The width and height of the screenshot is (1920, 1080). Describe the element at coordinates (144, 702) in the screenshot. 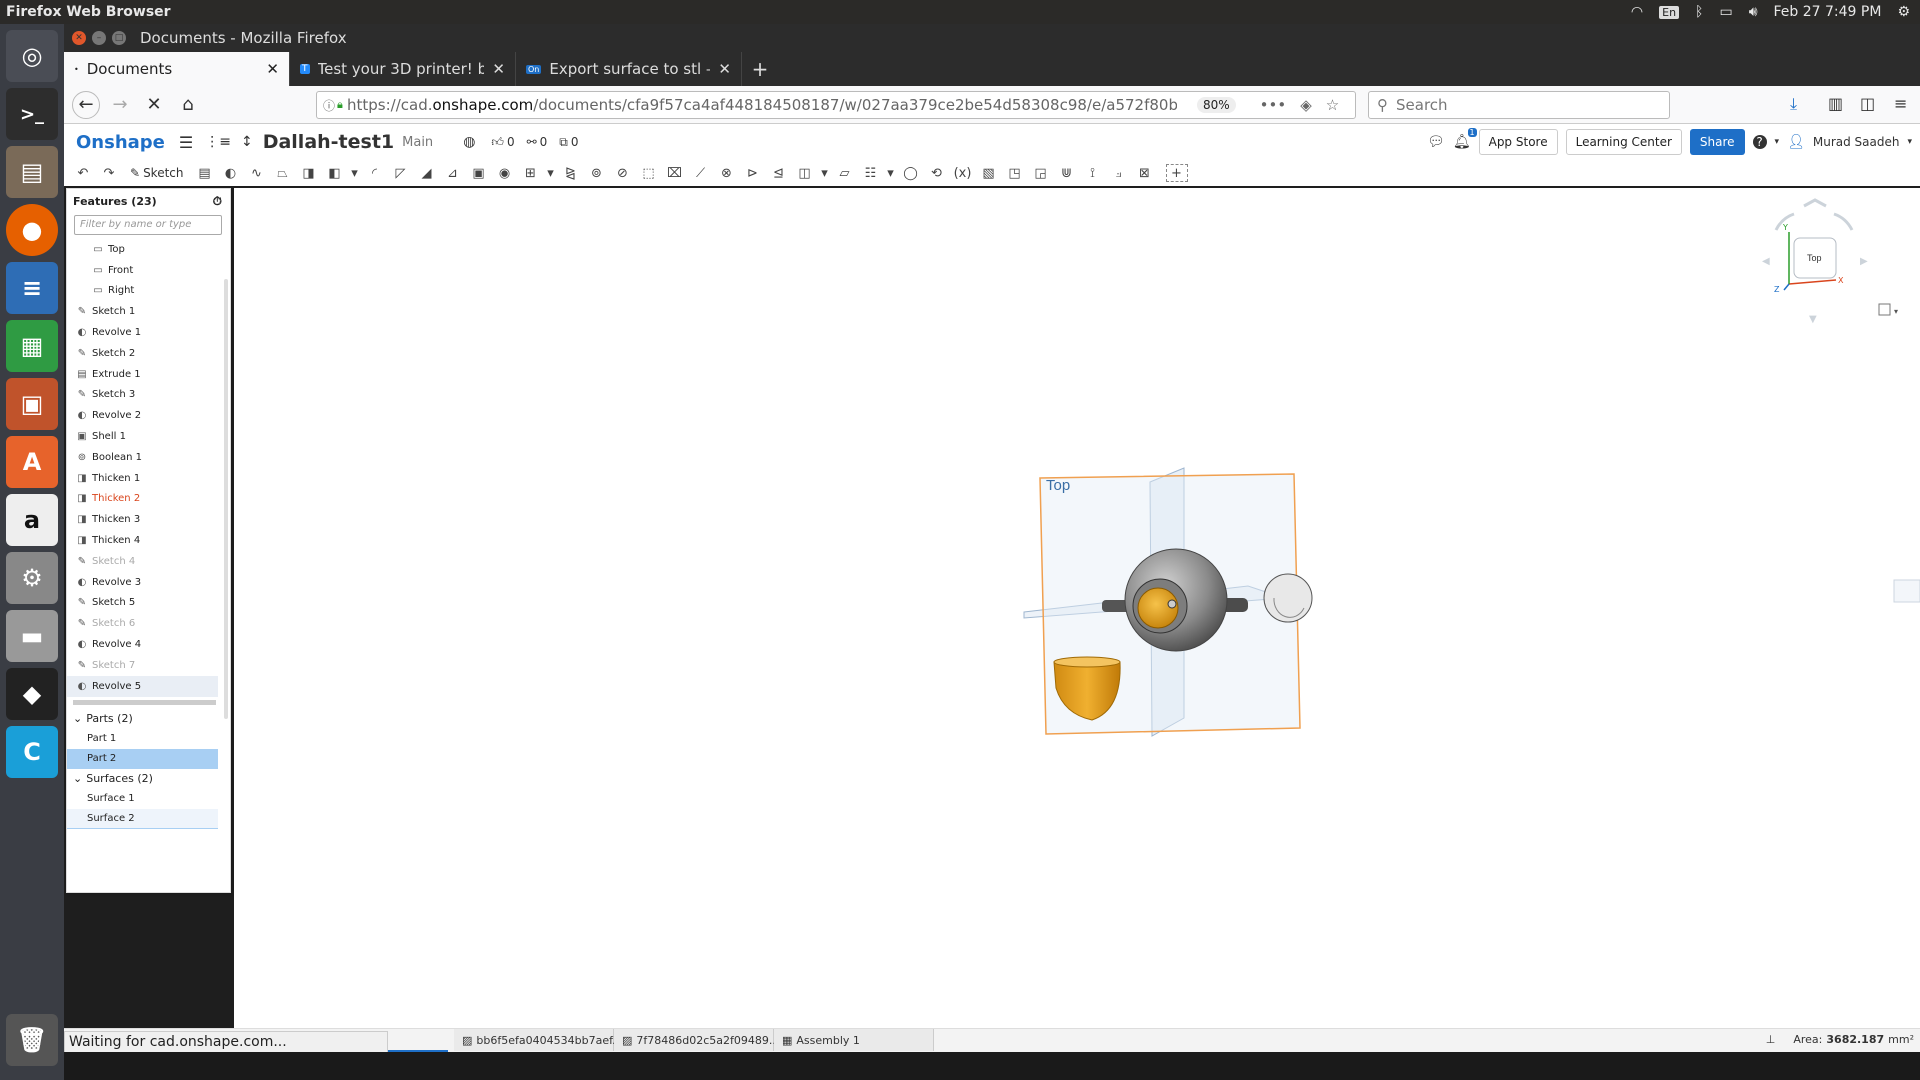

I see `horizontal-scrollbar` at that location.